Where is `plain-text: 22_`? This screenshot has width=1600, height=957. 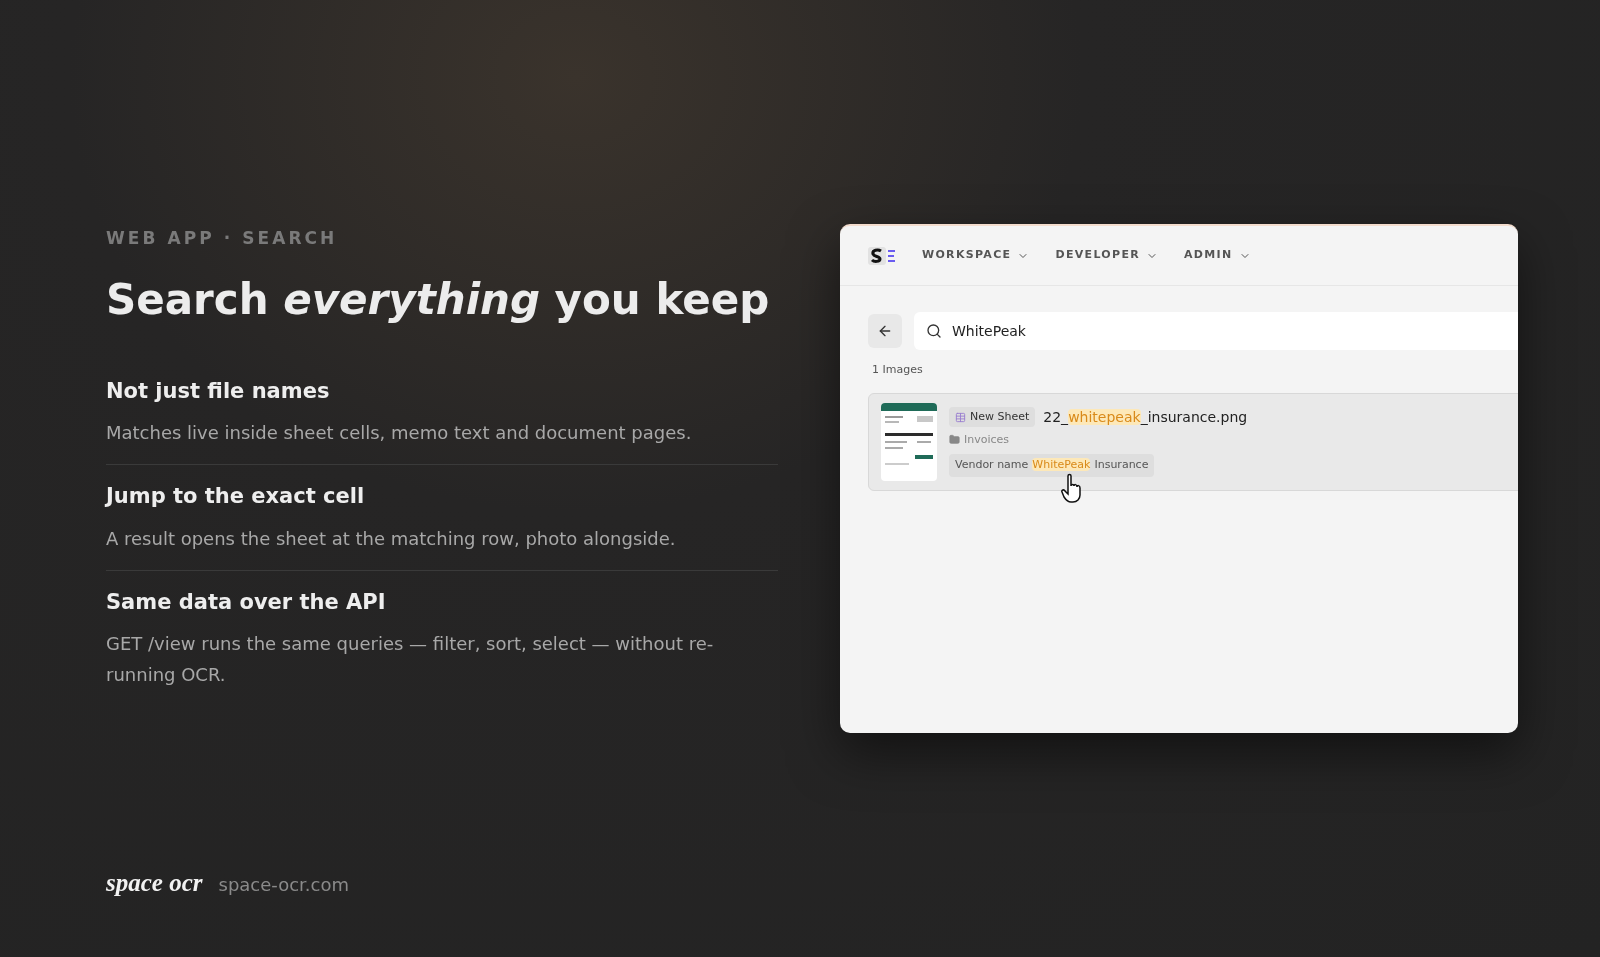
plain-text: 22_ is located at coordinates (1056, 416).